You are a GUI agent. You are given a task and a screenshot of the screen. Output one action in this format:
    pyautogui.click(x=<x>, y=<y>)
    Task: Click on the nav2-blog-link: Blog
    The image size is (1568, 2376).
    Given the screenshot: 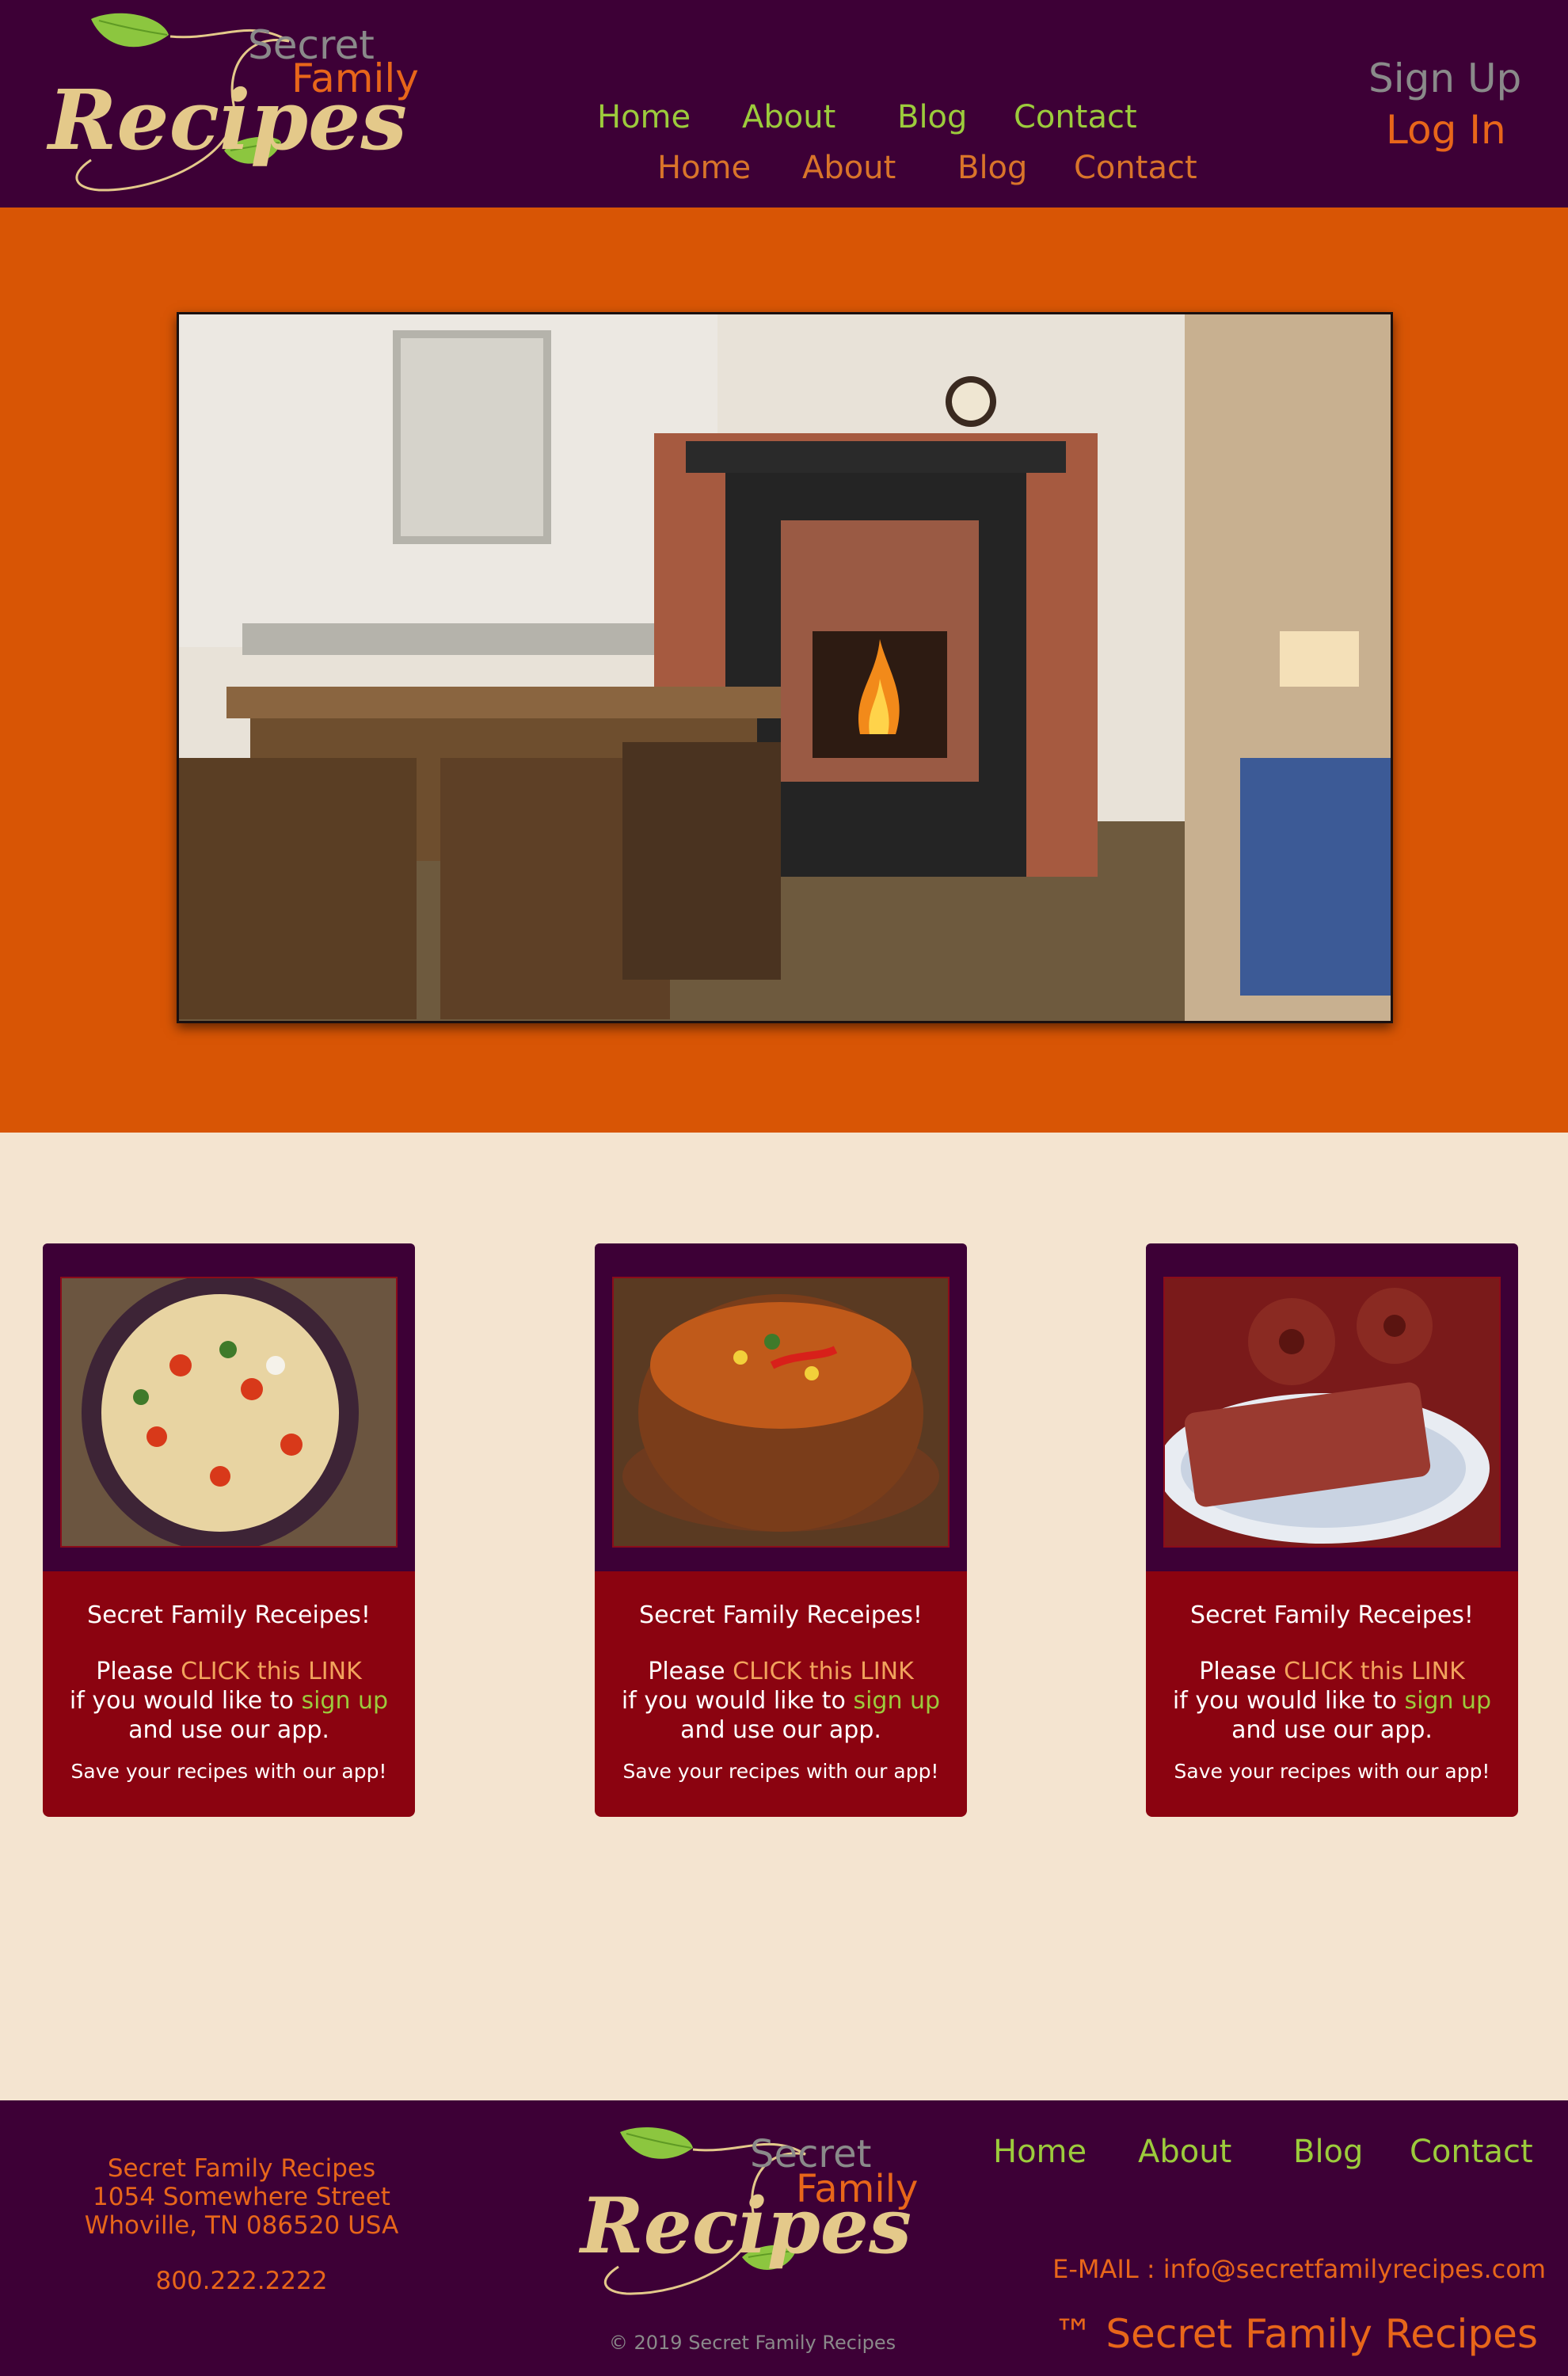 What is the action you would take?
    pyautogui.click(x=992, y=168)
    